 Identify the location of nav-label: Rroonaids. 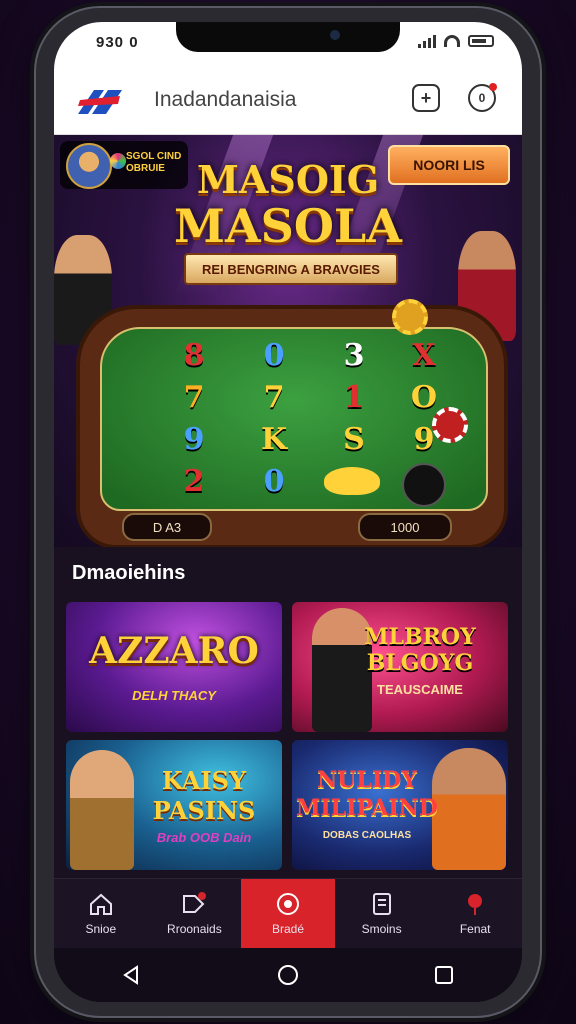
(194, 929).